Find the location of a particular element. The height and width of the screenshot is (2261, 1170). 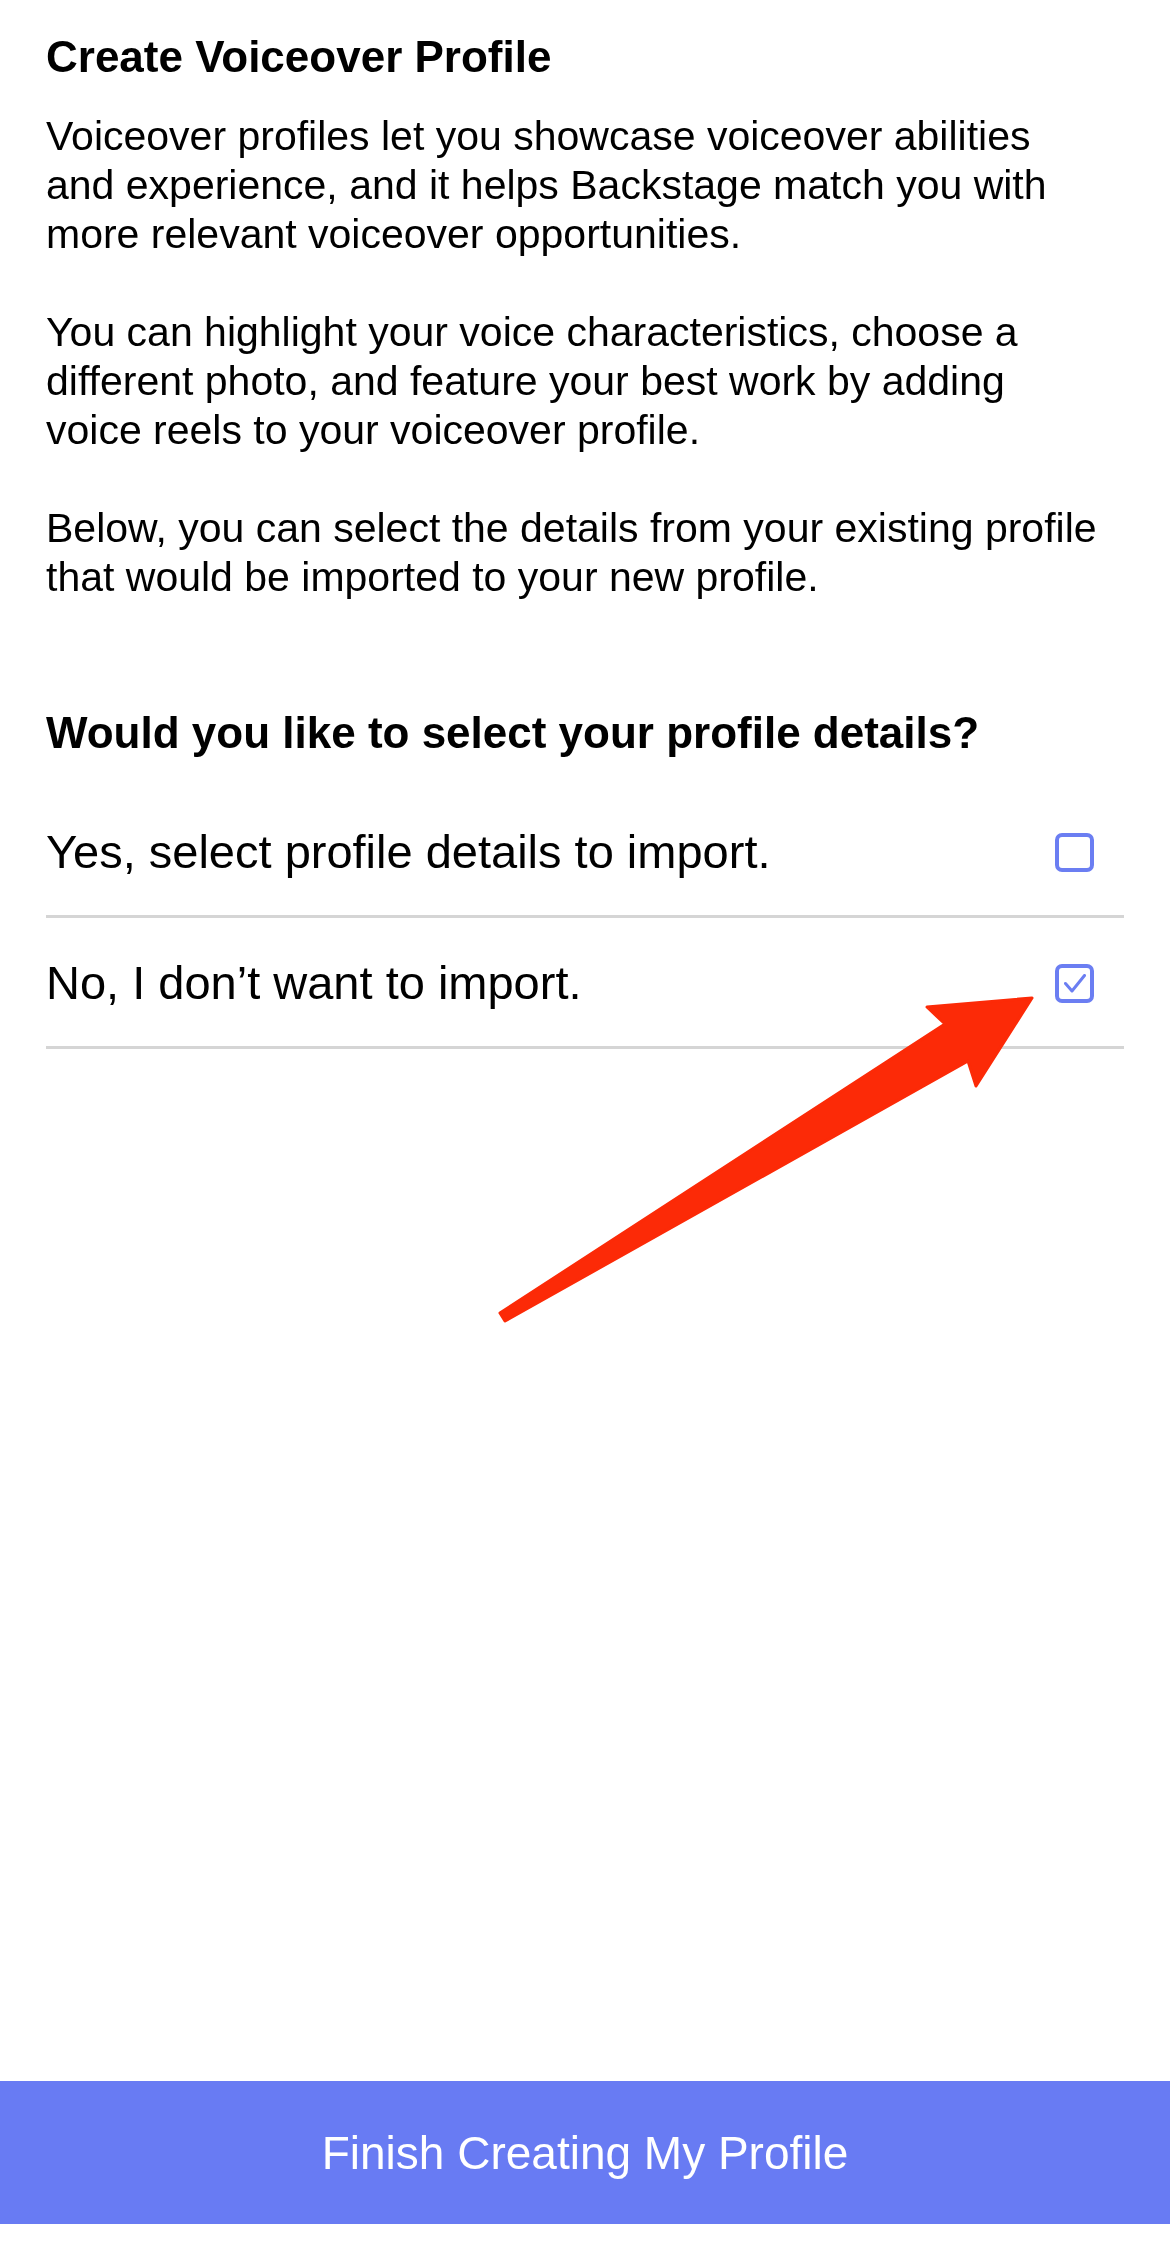

check-icon is located at coordinates (1074, 983).